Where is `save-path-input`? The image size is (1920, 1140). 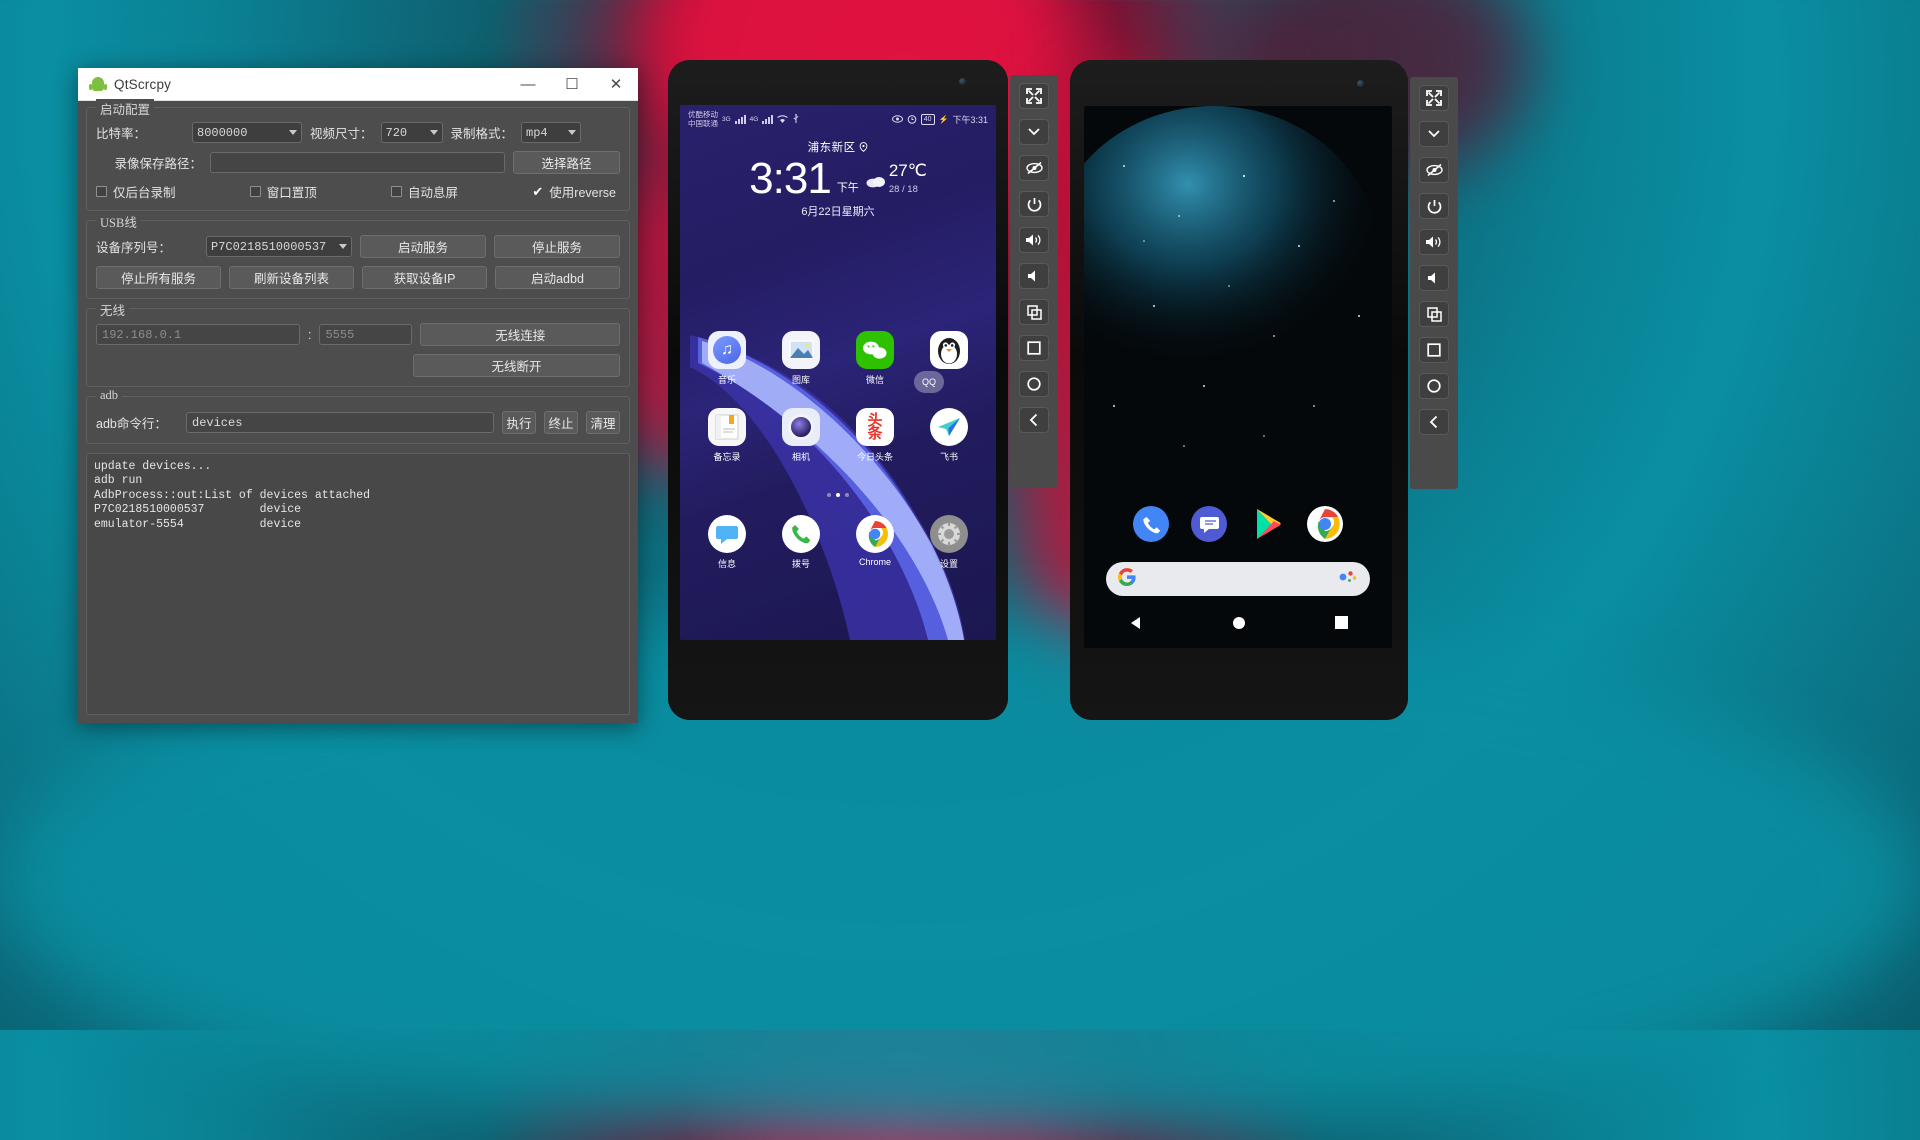 save-path-input is located at coordinates (357, 162).